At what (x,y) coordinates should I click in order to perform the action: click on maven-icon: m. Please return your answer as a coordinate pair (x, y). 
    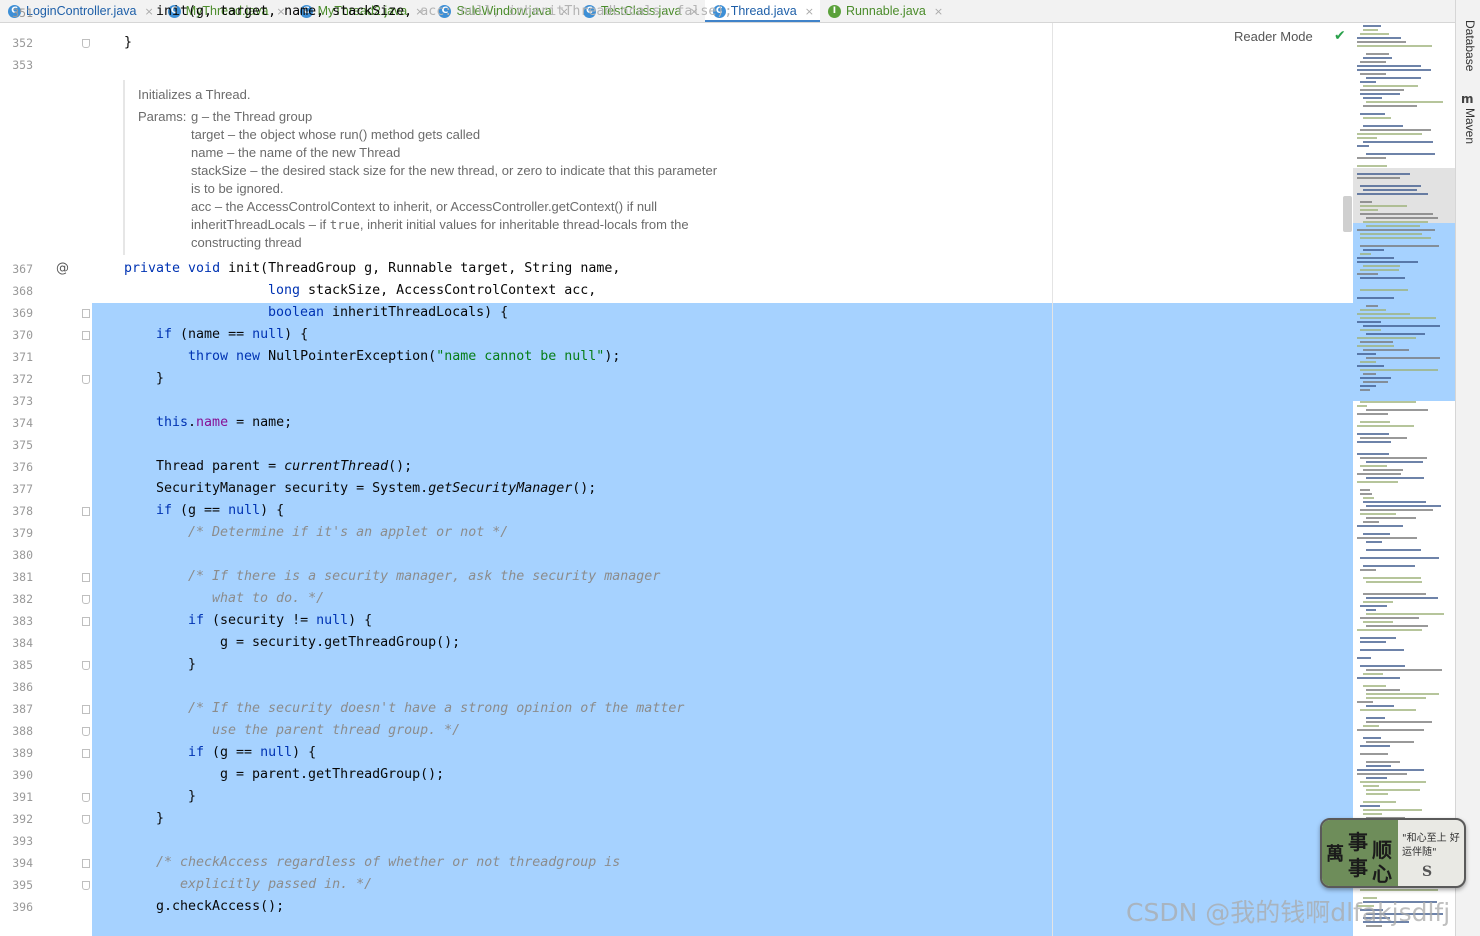
    Looking at the image, I should click on (1467, 99).